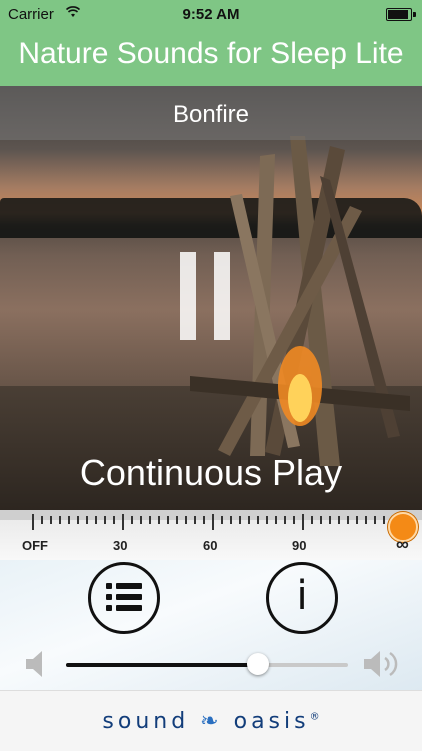 This screenshot has height=751, width=422. I want to click on info-button: i, so click(302, 598).